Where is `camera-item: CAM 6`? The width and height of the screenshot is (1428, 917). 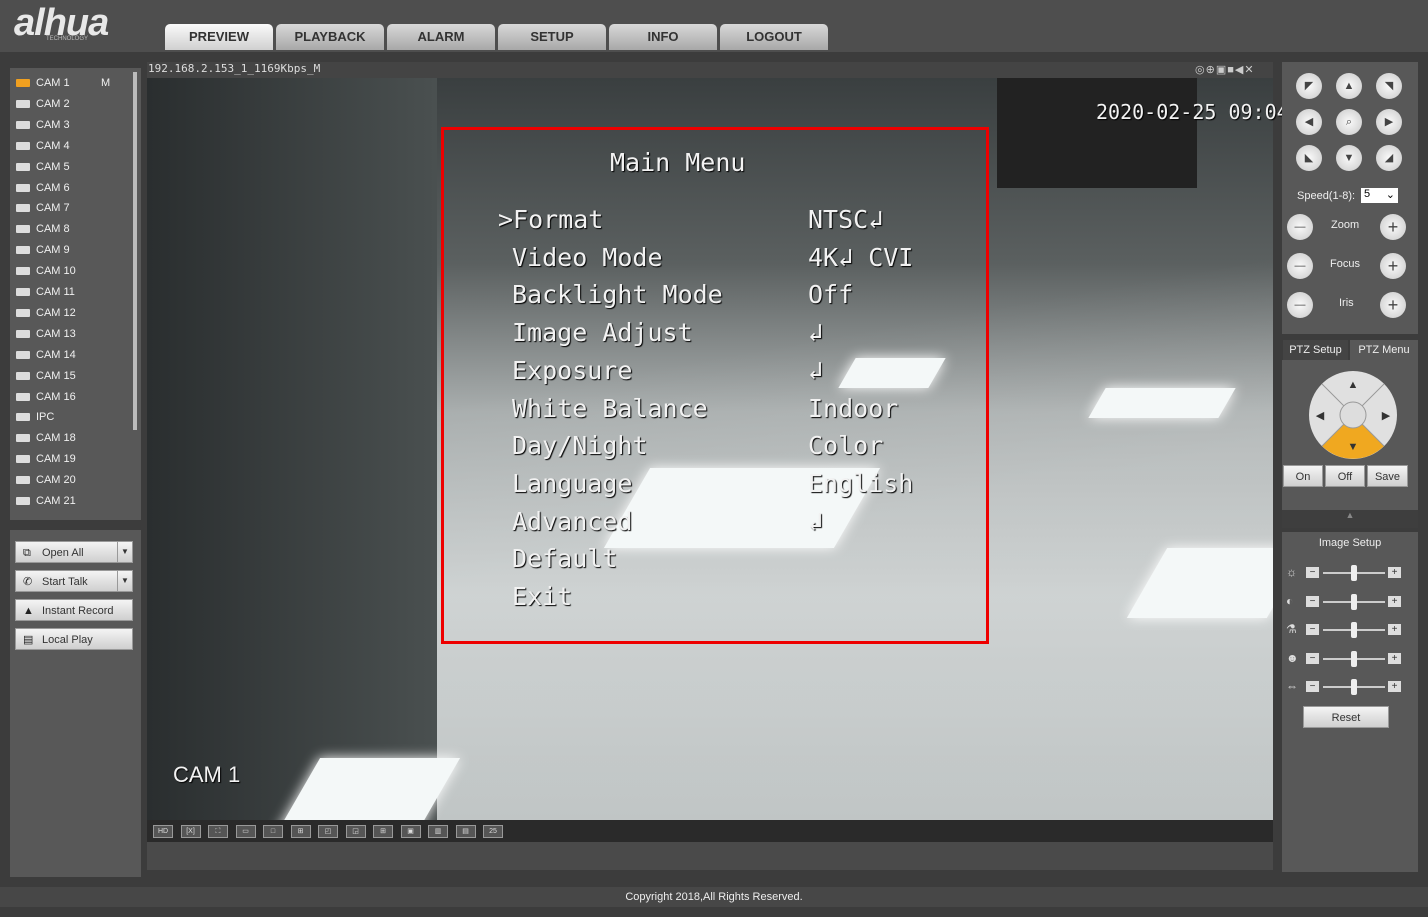
camera-item: CAM 6 is located at coordinates (43, 188).